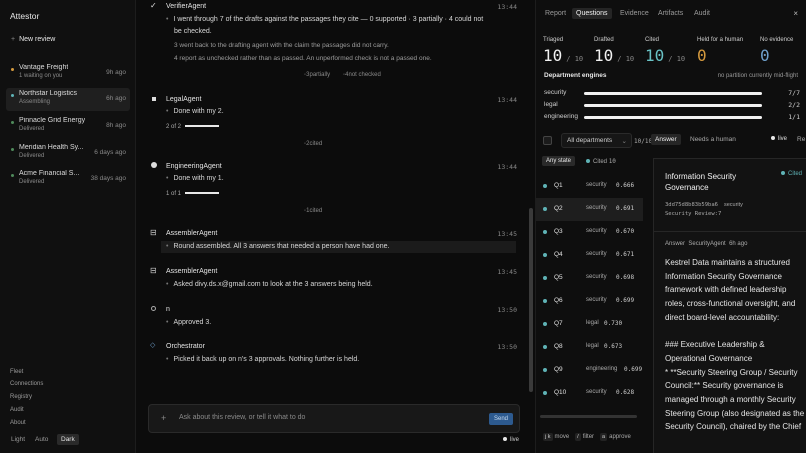 The height and width of the screenshot is (453, 806). I want to click on divider, so click(730, 231).